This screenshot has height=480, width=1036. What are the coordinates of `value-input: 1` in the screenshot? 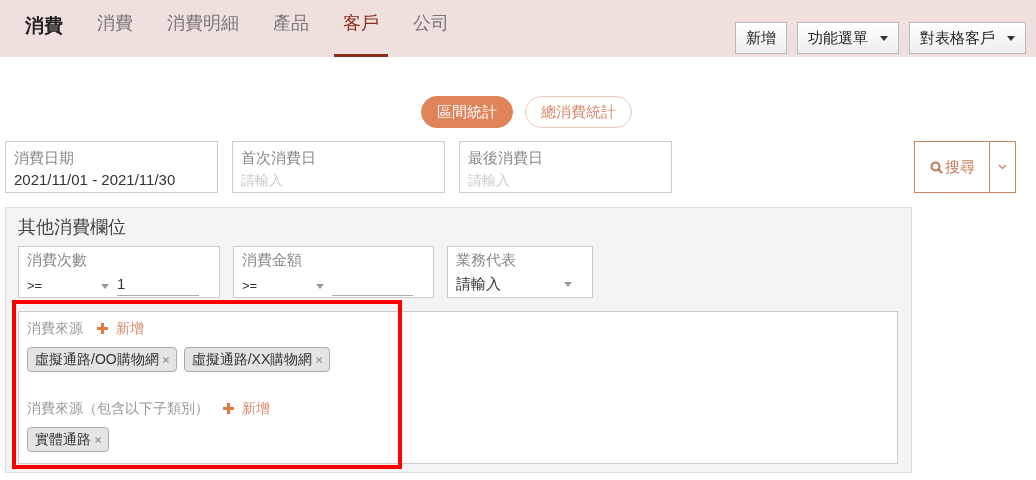 It's located at (158, 285).